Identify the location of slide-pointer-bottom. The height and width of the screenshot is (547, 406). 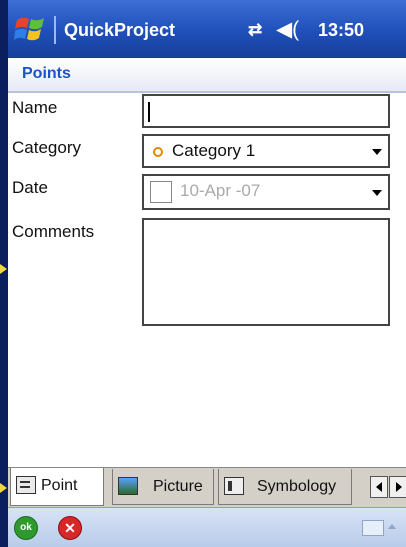
(3, 488).